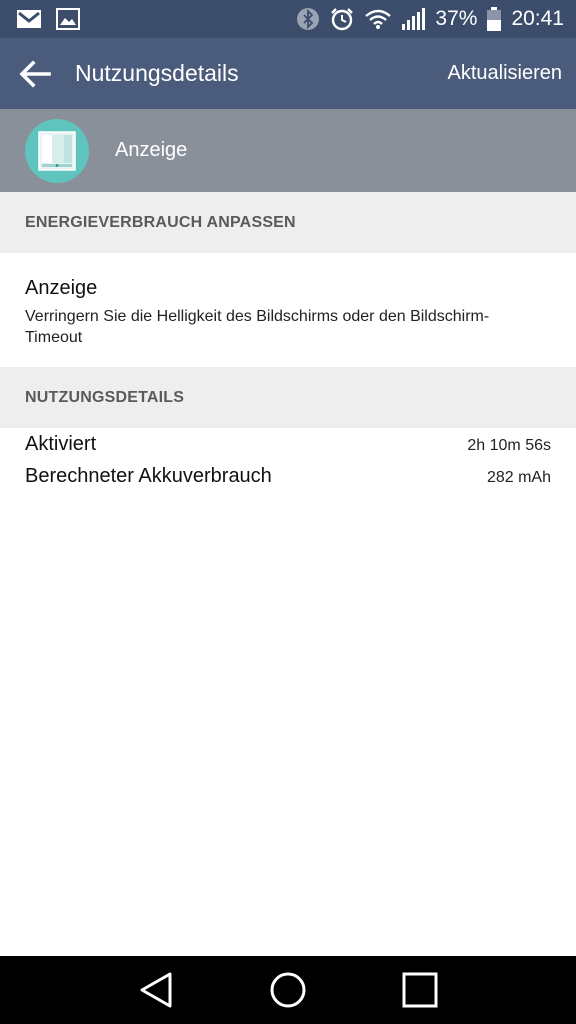 The width and height of the screenshot is (576, 1024). Describe the element at coordinates (537, 18) in the screenshot. I see `clock: 20:41` at that location.